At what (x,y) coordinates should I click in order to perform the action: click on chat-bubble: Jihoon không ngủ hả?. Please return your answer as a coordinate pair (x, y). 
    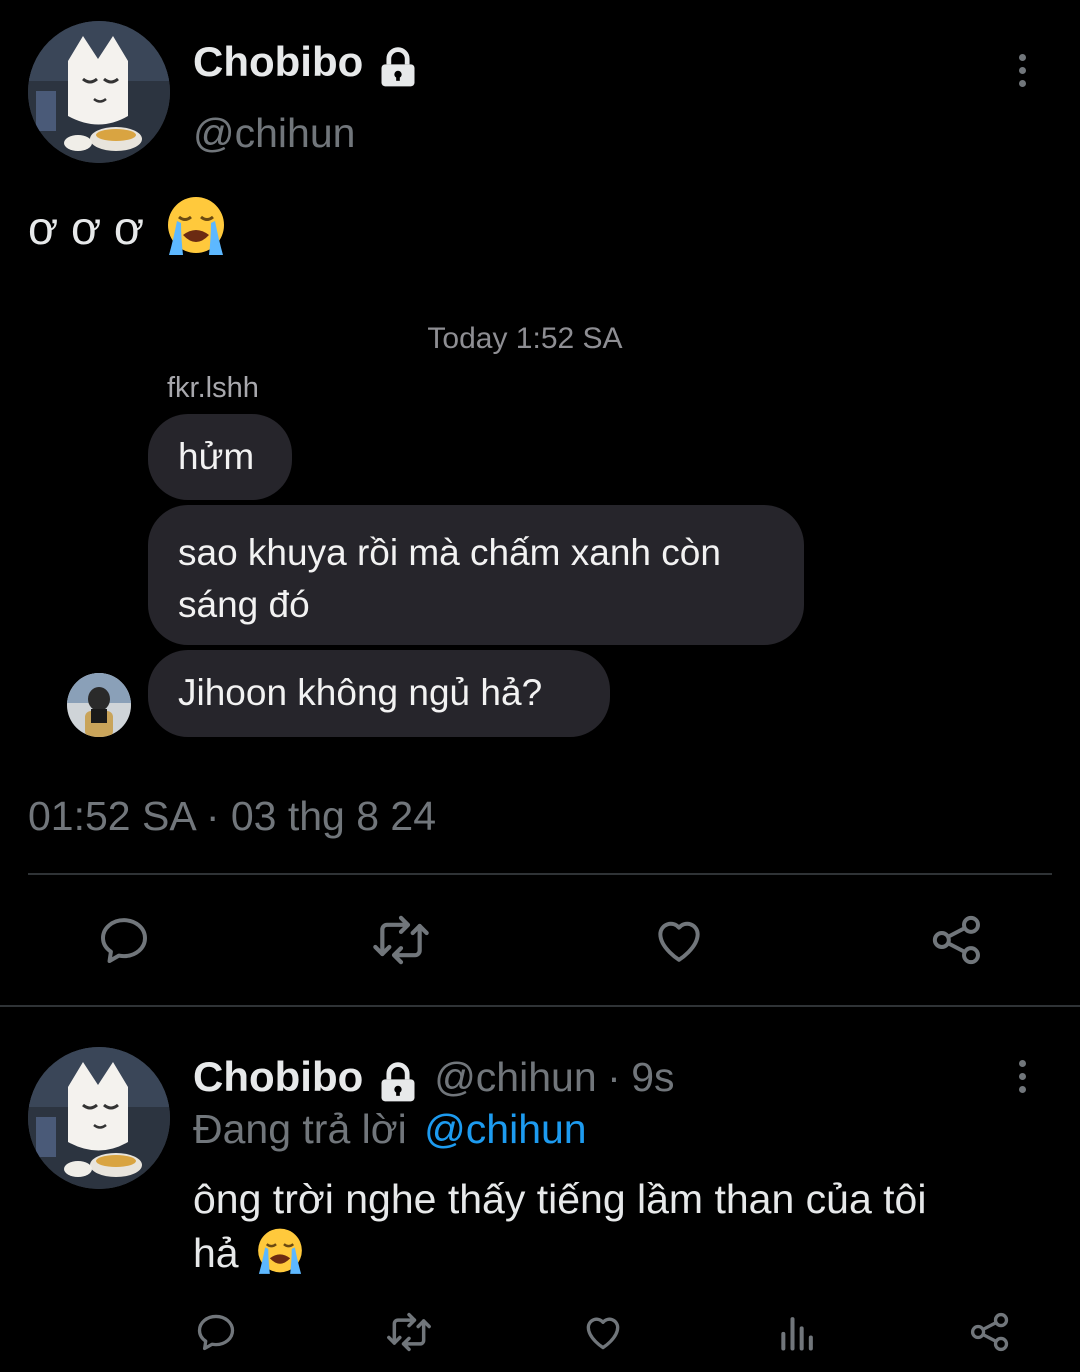
    Looking at the image, I should click on (379, 693).